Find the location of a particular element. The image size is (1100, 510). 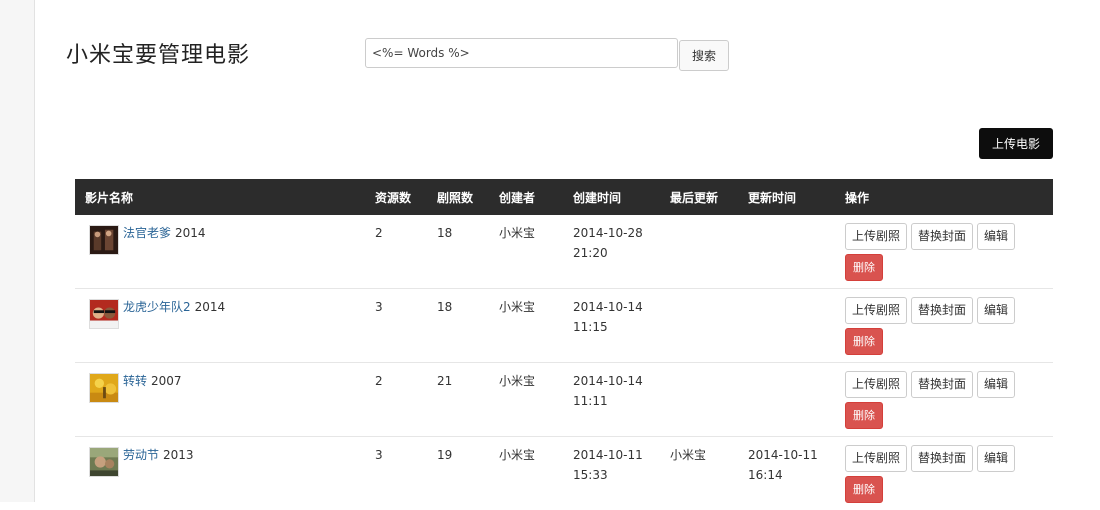

table-header-row: 影片名称 资源数 剧照数 创建者 创建时间 最后更新 更新时间 操作 is located at coordinates (564, 197).